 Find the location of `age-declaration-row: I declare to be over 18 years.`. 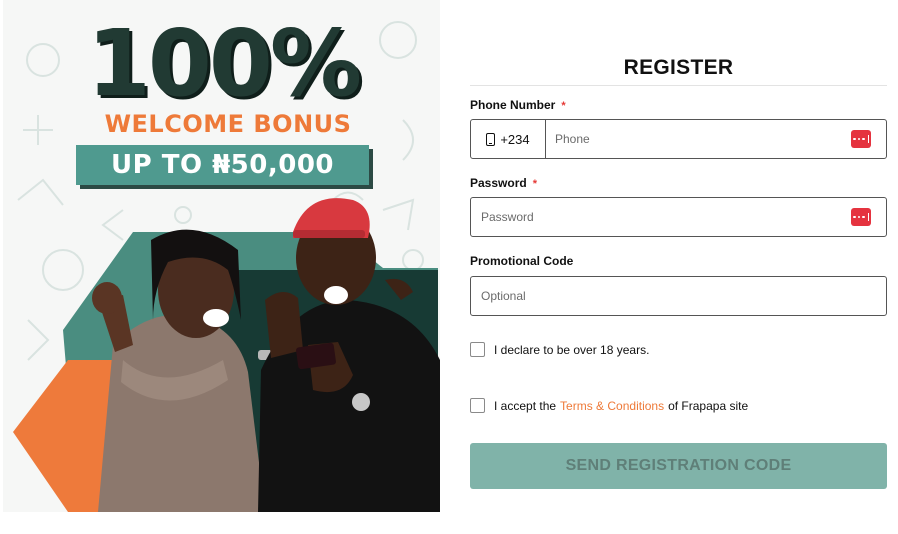

age-declaration-row: I declare to be over 18 years. is located at coordinates (559, 349).